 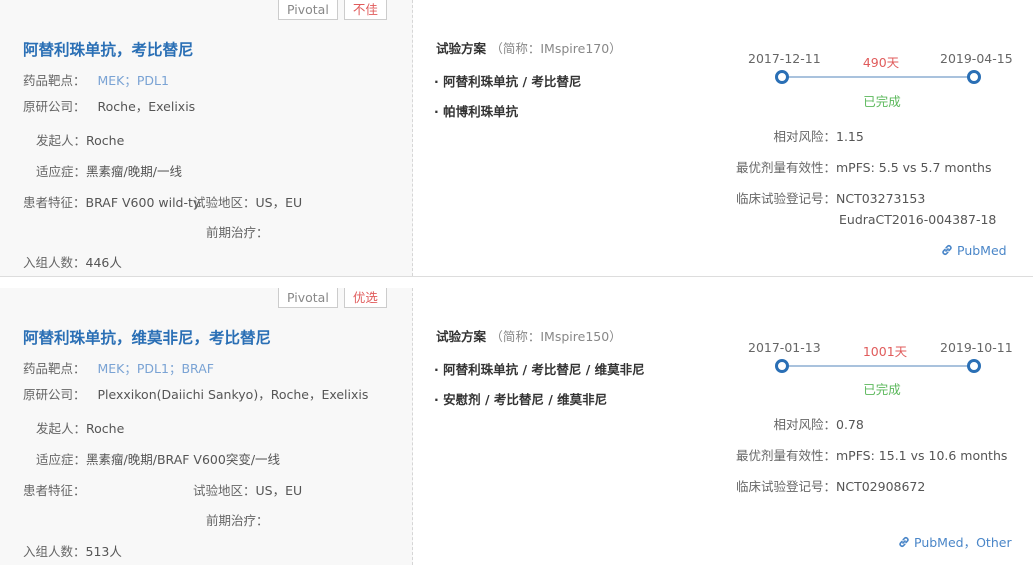 I want to click on reference-links-text: PubMed，Other, so click(x=963, y=542).